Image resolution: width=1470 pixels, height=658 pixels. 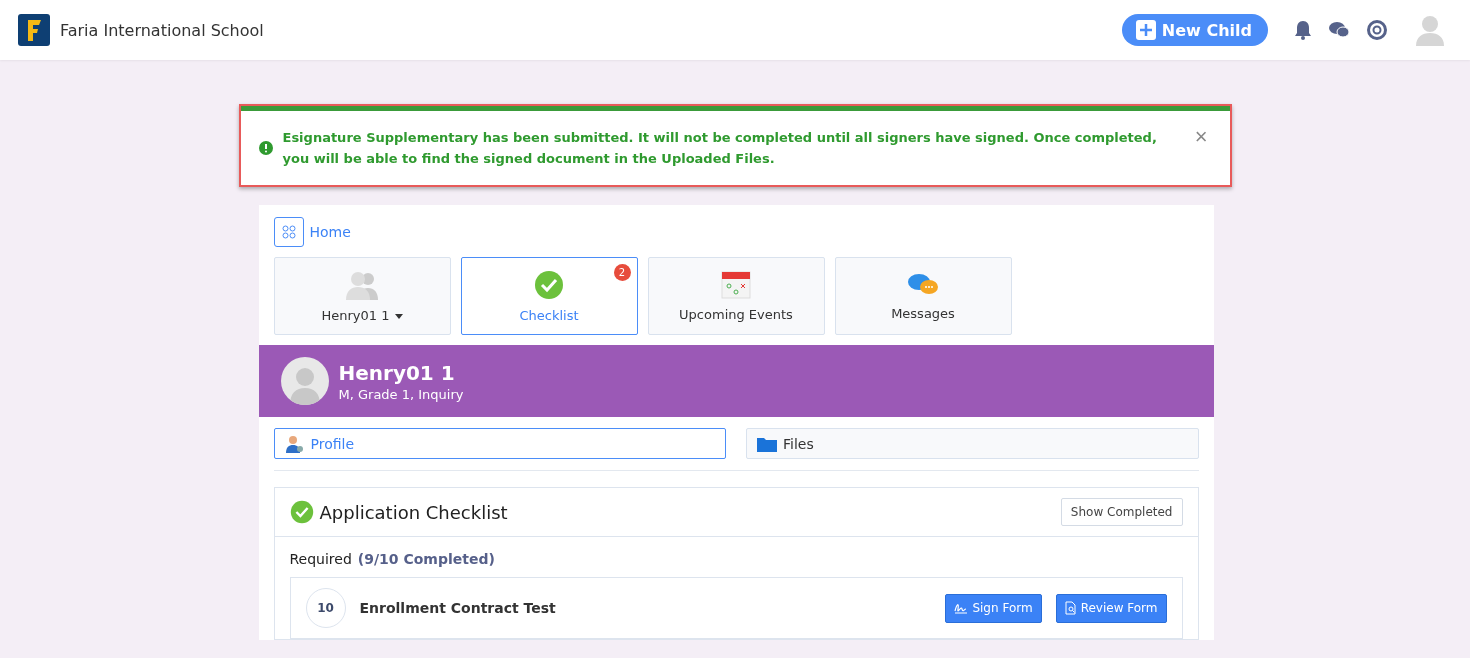 What do you see at coordinates (362, 296) in the screenshot?
I see `nav-tile: Henry01 1` at bounding box center [362, 296].